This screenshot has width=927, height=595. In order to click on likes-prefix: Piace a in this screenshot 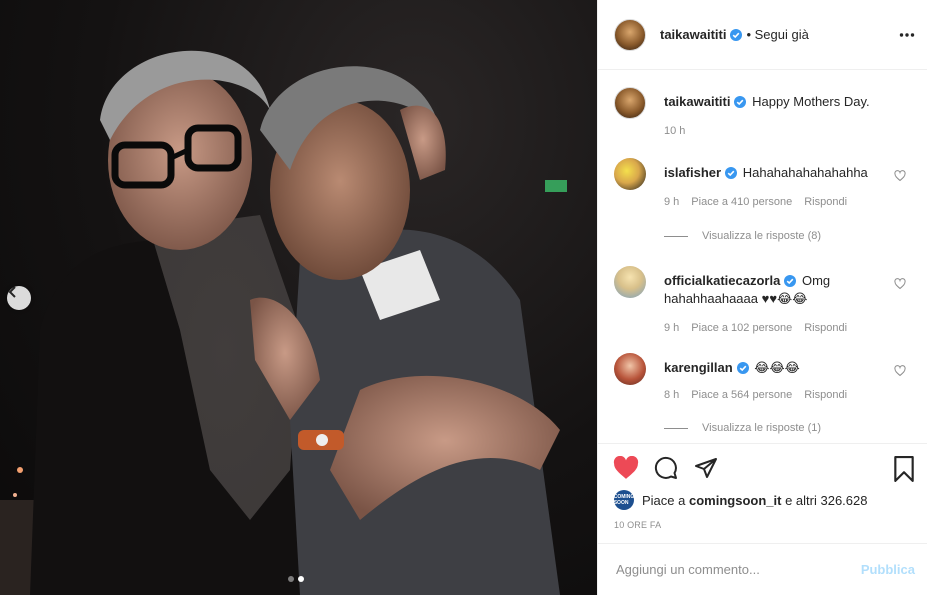, I will do `click(664, 500)`.